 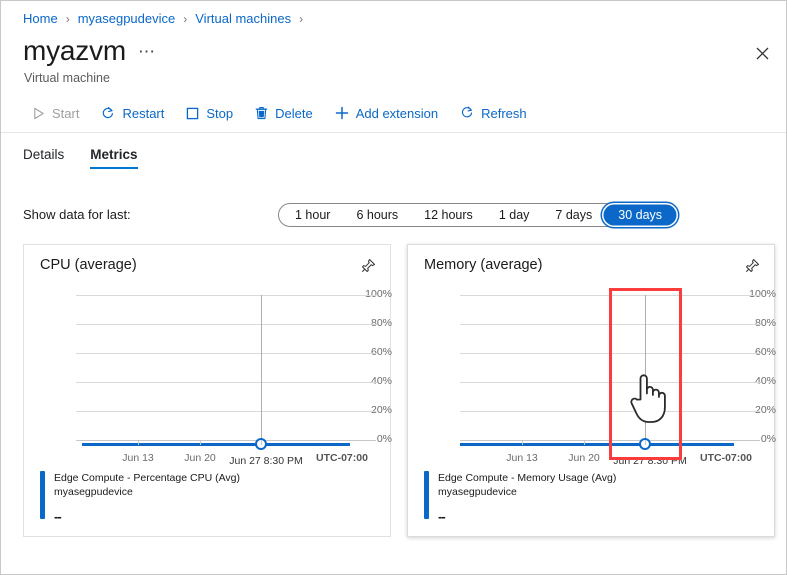 I want to click on cpu-ytick-20: 20%, so click(x=381, y=410).